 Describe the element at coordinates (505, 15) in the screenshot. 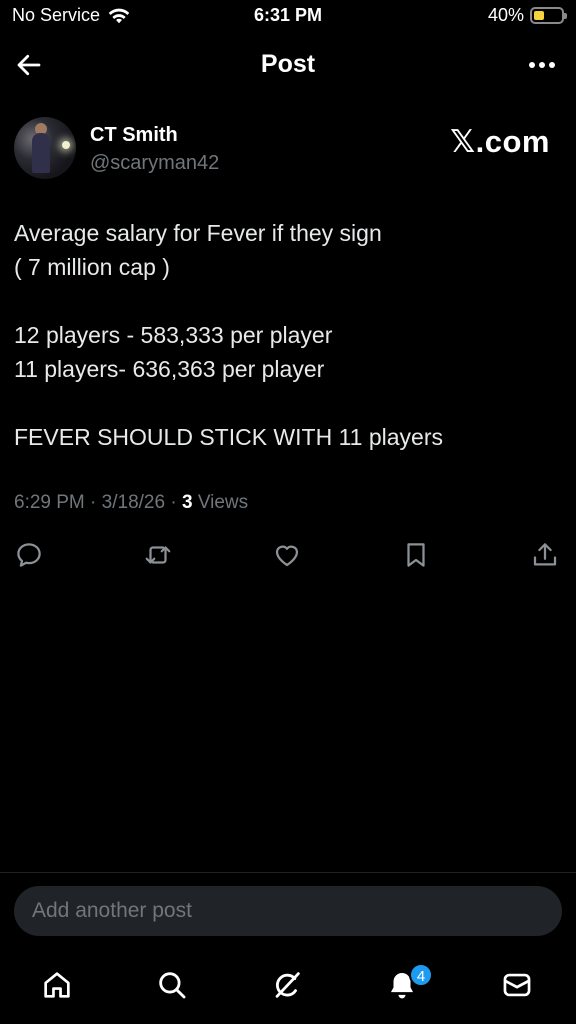

I see `battery-percent: 40%` at that location.